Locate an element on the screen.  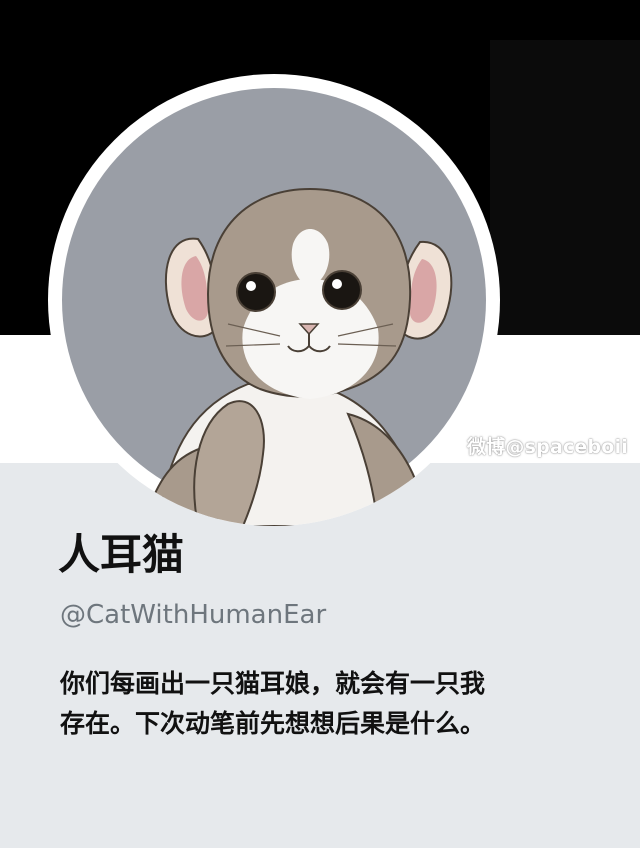
profile-handle: @CatWithHumanEar is located at coordinates (193, 615).